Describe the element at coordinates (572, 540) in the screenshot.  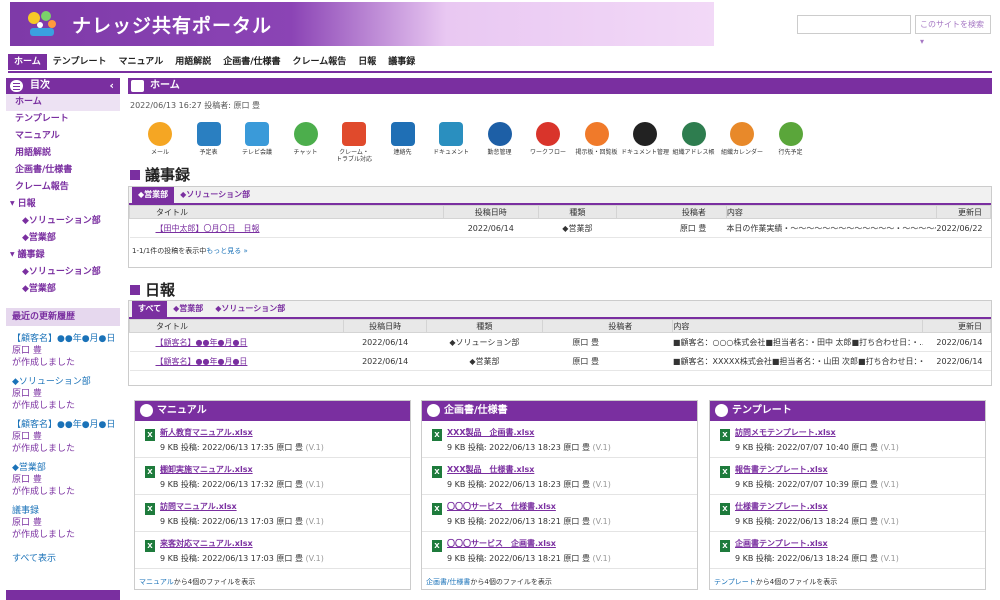
I see `file-name-link: 〇〇〇サービス 企画書.xlsx` at that location.